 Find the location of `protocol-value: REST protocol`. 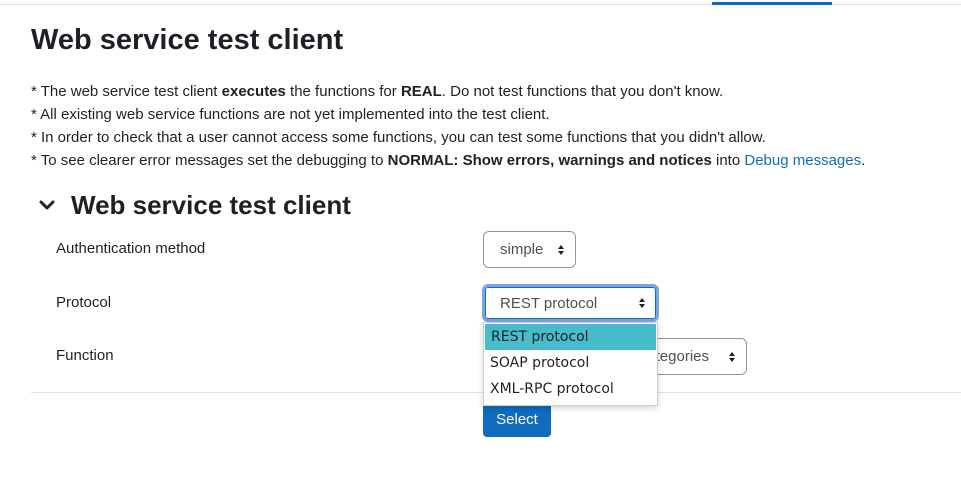

protocol-value: REST protocol is located at coordinates (549, 303).